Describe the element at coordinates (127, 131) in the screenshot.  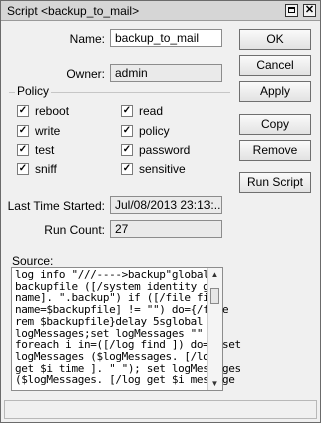
I see `policy-policy-checkbox: ✓` at that location.